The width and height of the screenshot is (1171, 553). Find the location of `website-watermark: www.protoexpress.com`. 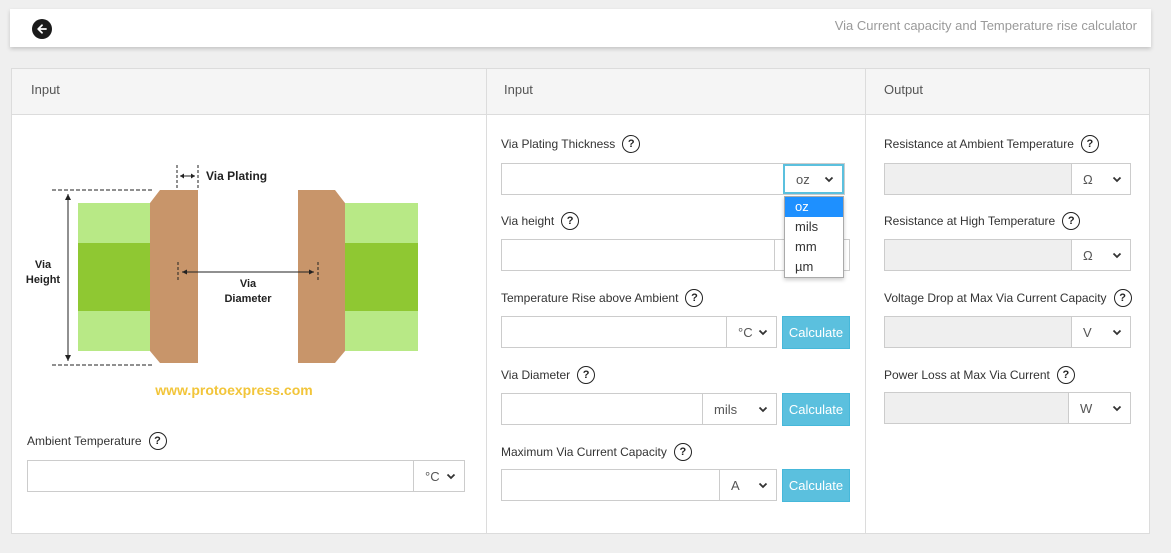

website-watermark: www.protoexpress.com is located at coordinates (233, 390).